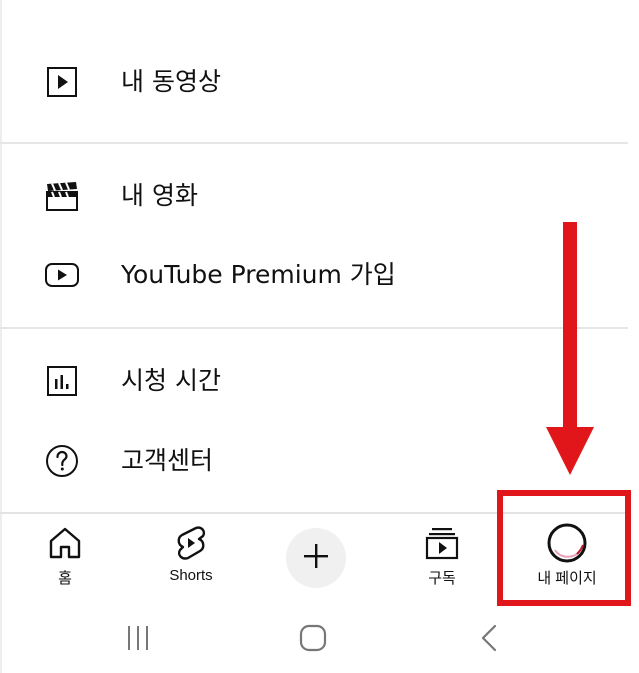 The height and width of the screenshot is (673, 639). What do you see at coordinates (191, 575) in the screenshot?
I see `nav-shorts-label: Shorts` at bounding box center [191, 575].